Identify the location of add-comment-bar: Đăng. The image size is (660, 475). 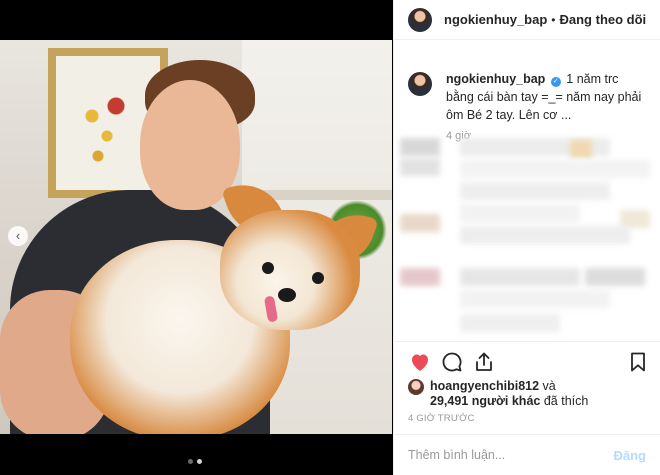
(527, 454).